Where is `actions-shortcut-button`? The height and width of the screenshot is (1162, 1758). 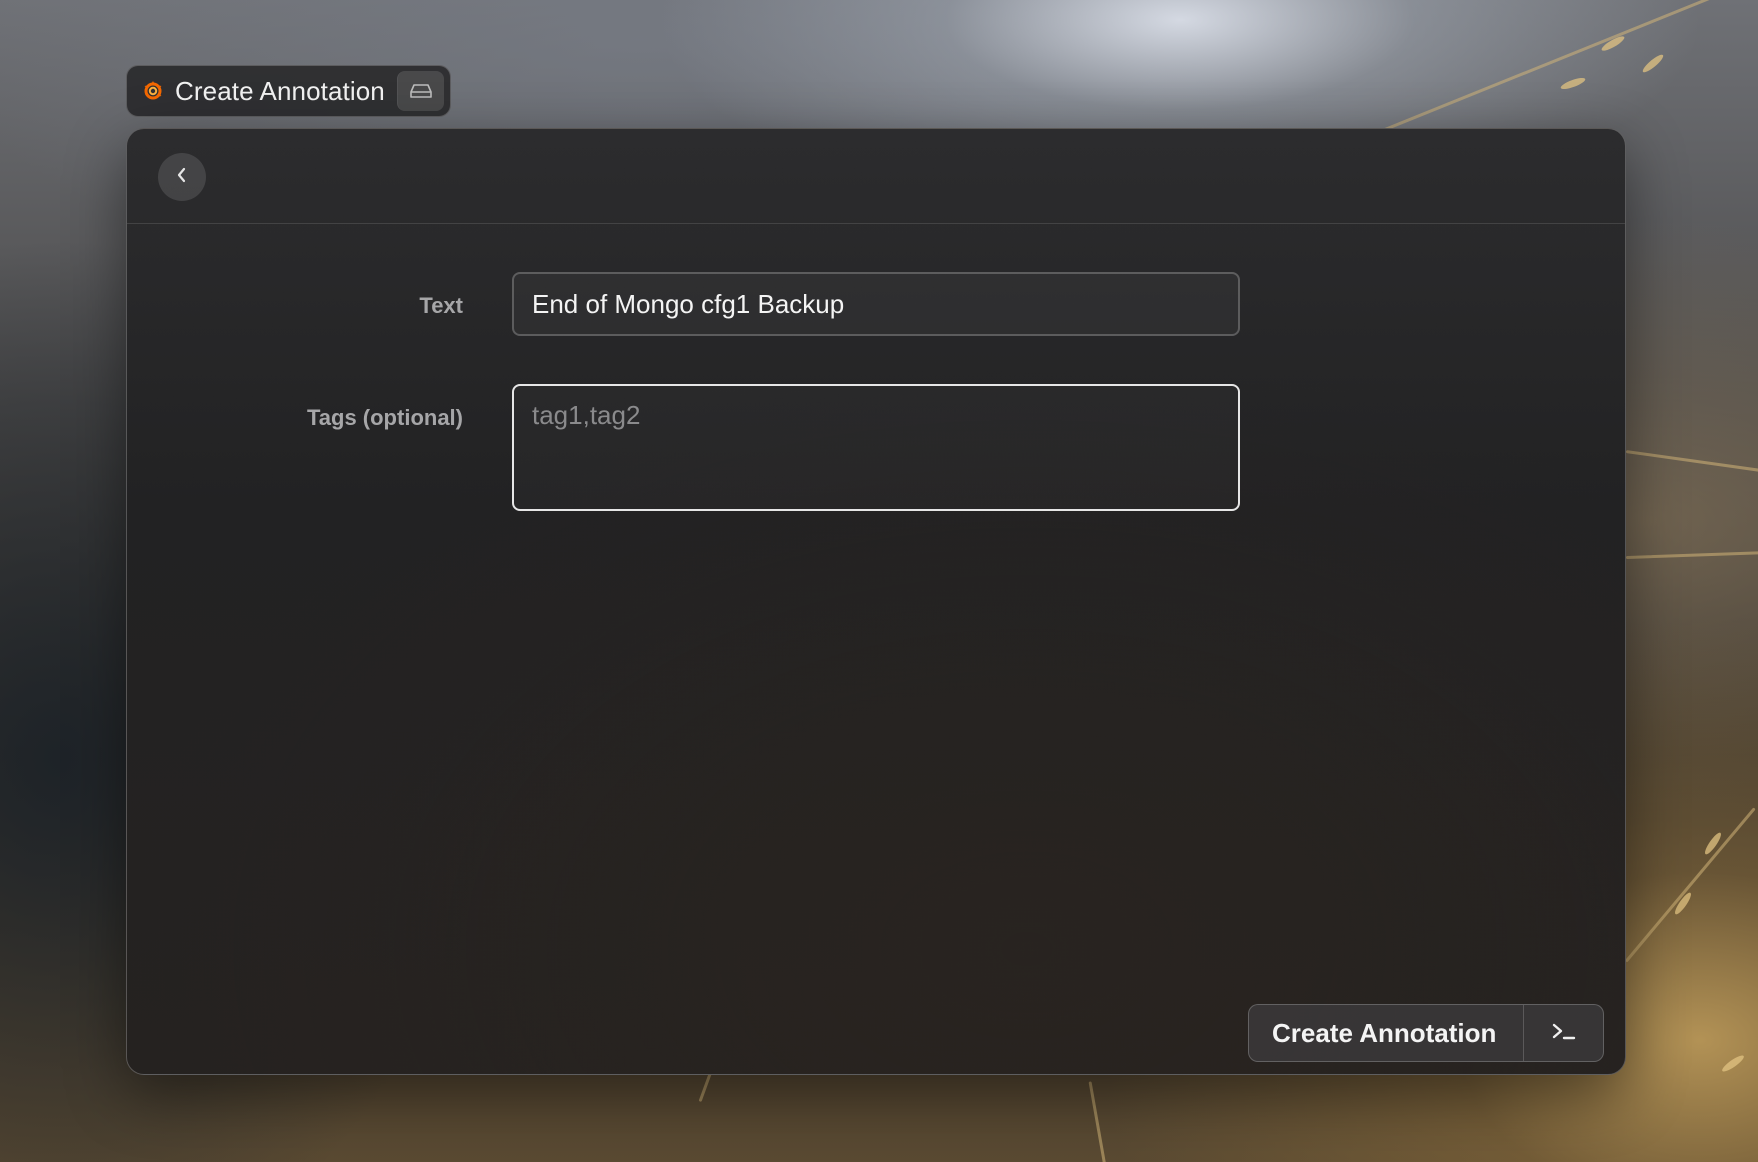 actions-shortcut-button is located at coordinates (1563, 1033).